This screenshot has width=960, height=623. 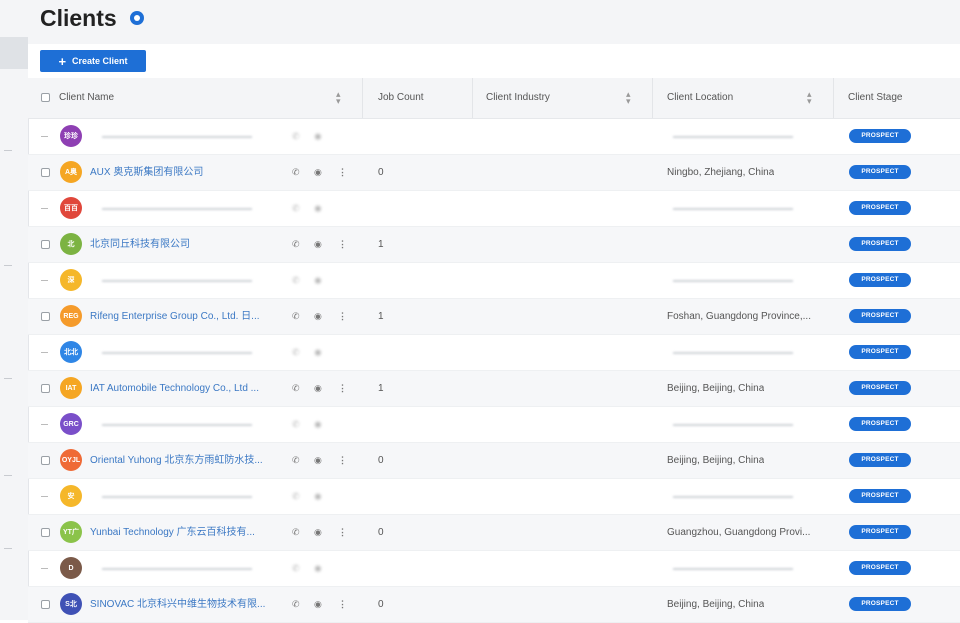 What do you see at coordinates (494, 281) in the screenshot?
I see `table-row: 深 ✆ ◉ PROSPECT` at bounding box center [494, 281].